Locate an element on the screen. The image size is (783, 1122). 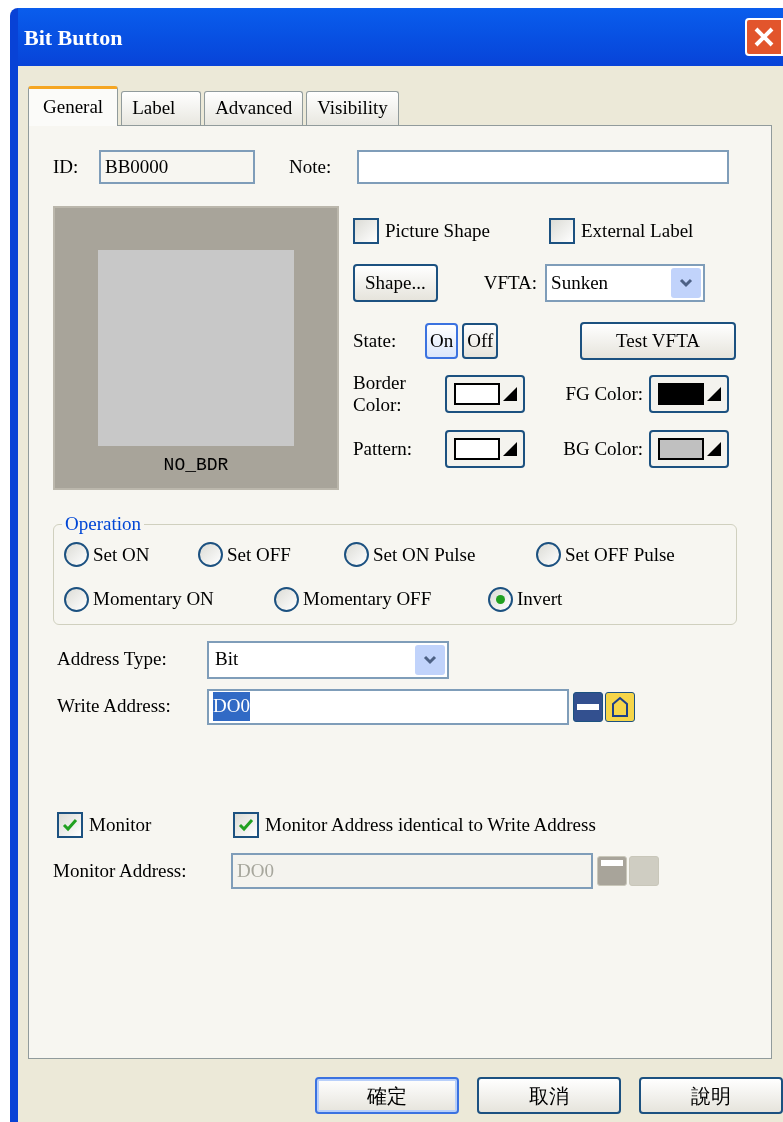
id-field: BB0000 is located at coordinates (177, 167).